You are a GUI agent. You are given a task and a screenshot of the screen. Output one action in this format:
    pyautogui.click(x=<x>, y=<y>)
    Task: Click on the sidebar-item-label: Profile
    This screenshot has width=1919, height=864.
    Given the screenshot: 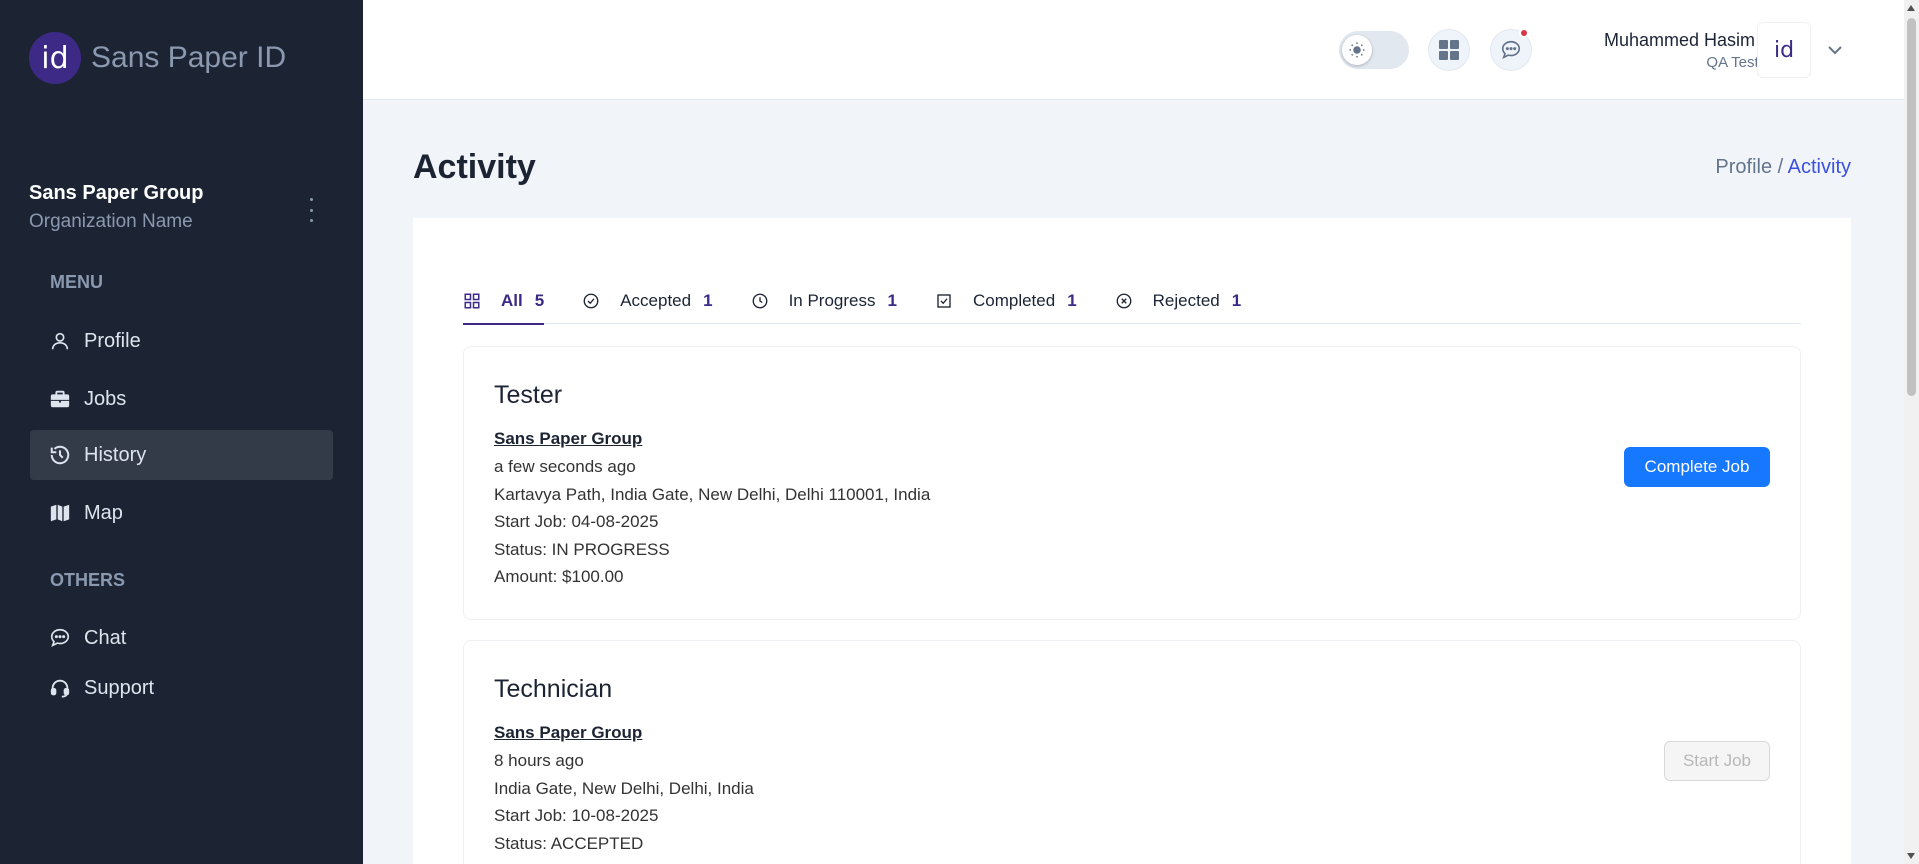 What is the action you would take?
    pyautogui.click(x=112, y=340)
    